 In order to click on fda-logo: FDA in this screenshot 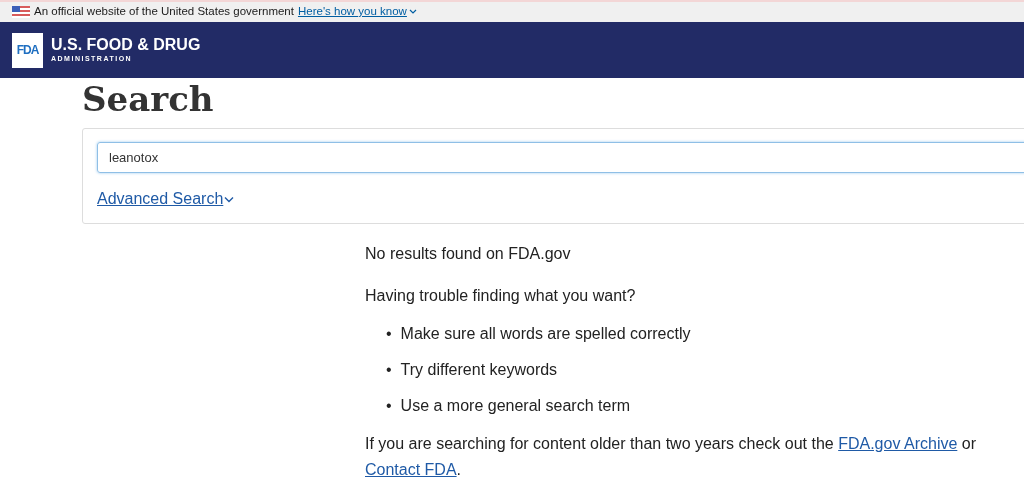, I will do `click(27, 50)`.